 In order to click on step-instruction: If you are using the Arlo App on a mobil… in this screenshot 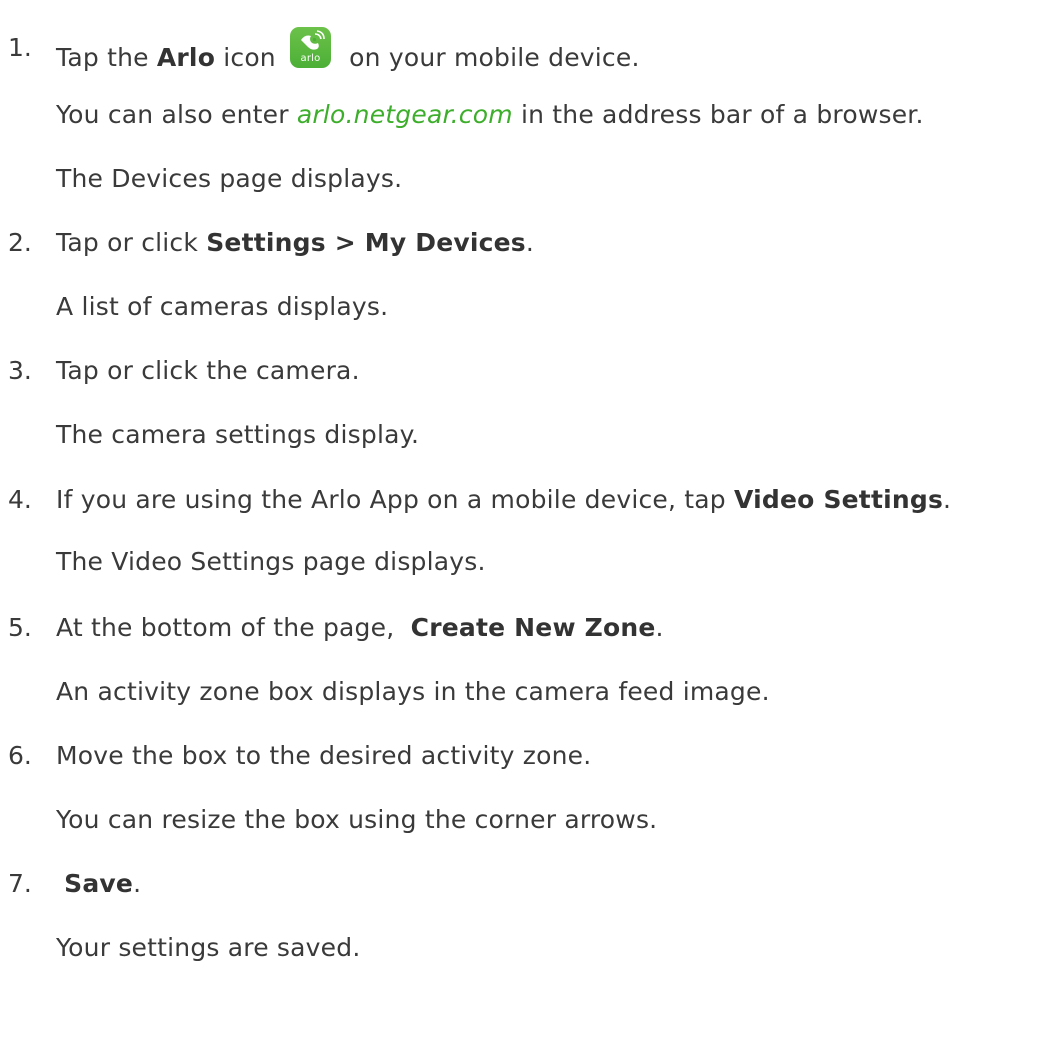, I will do `click(504, 499)`.